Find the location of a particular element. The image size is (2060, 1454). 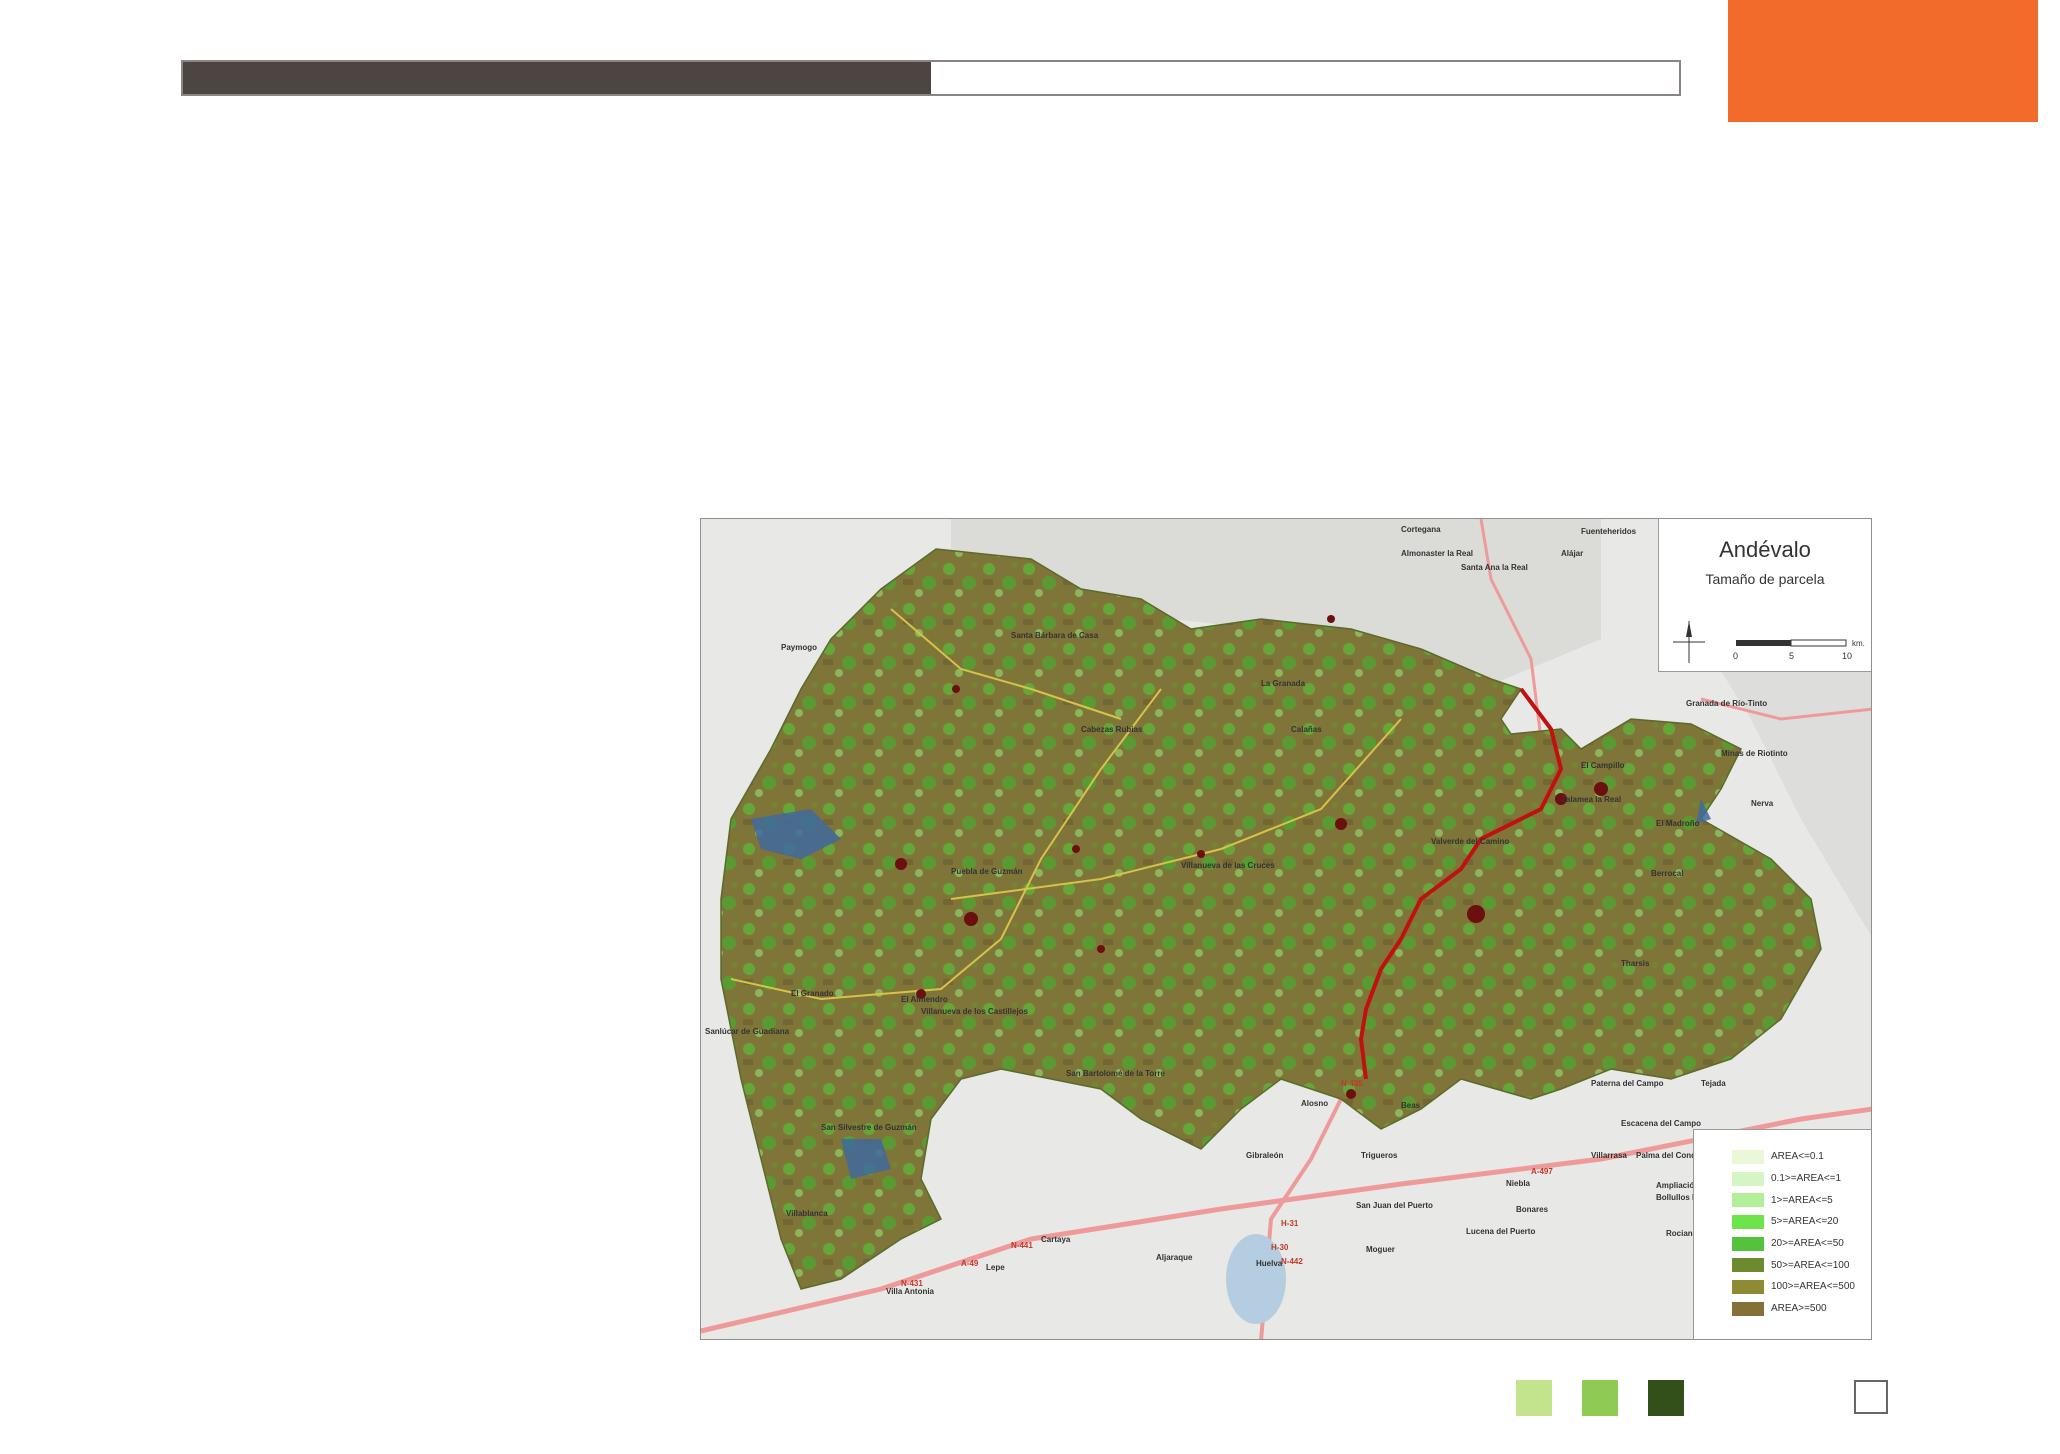

scale-unit: km. is located at coordinates (1858, 643).